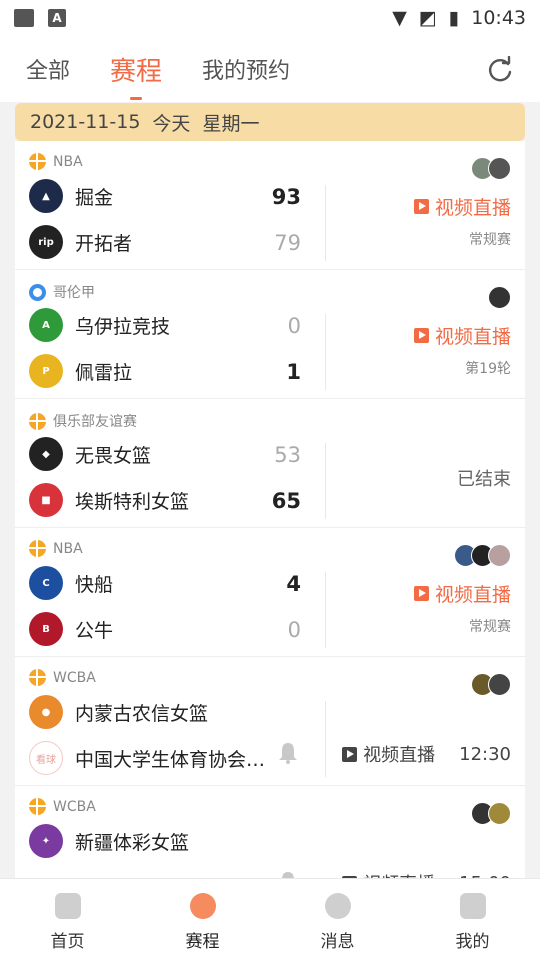 The image size is (540, 960). Describe the element at coordinates (94, 197) in the screenshot. I see `team-name: 掘金` at that location.